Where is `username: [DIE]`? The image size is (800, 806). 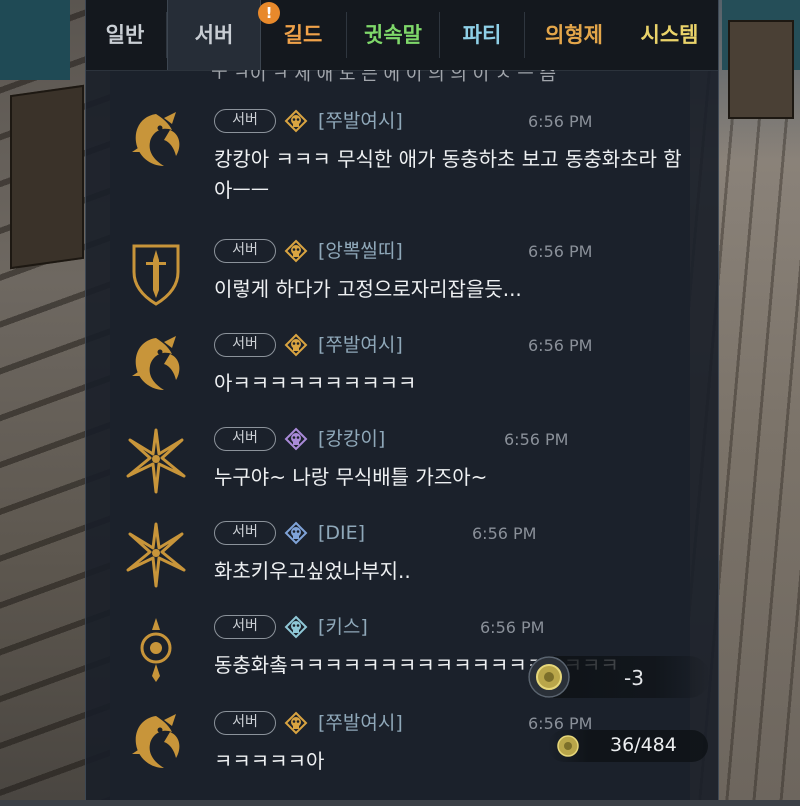 username: [DIE] is located at coordinates (341, 533).